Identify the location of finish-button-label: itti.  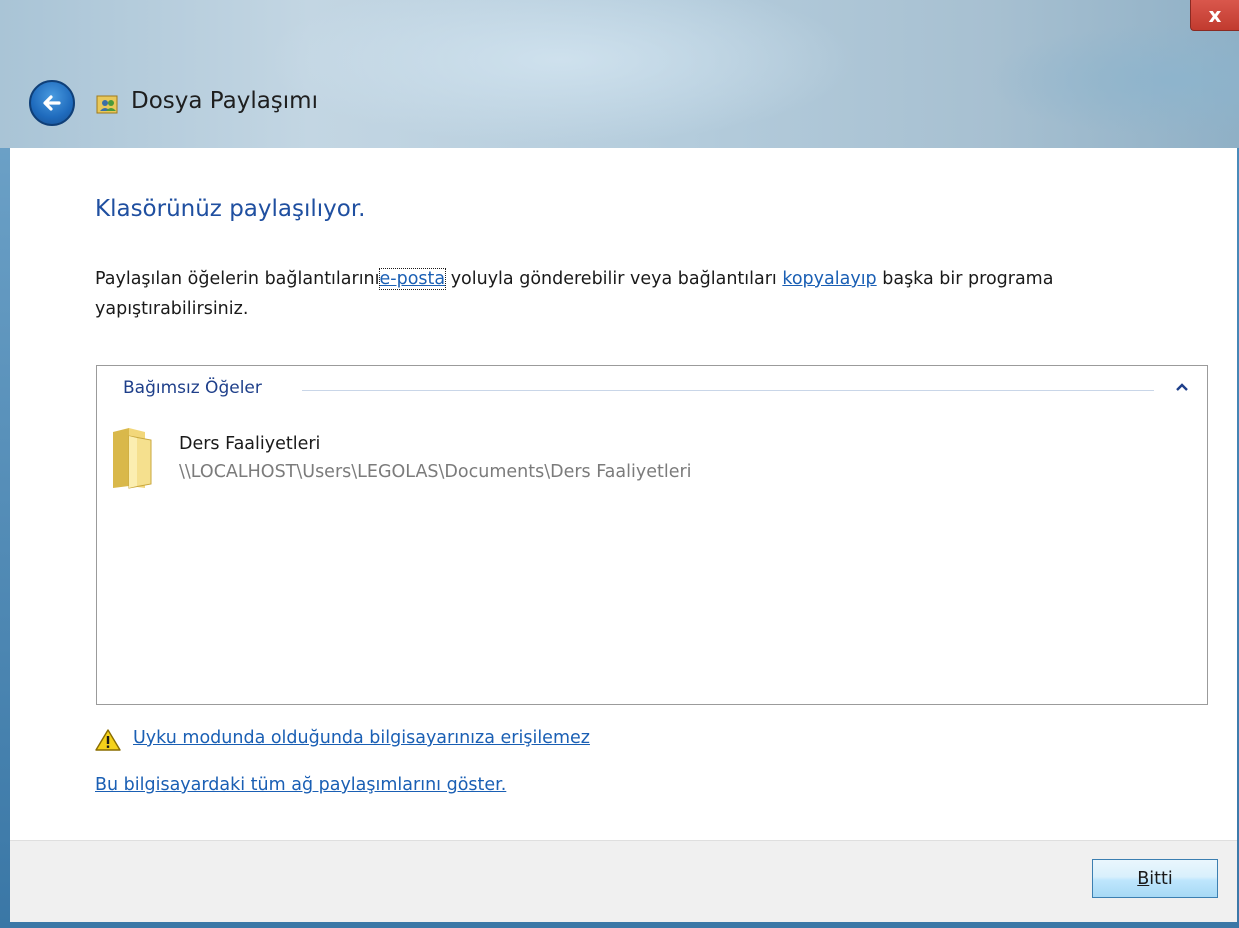
(1161, 878).